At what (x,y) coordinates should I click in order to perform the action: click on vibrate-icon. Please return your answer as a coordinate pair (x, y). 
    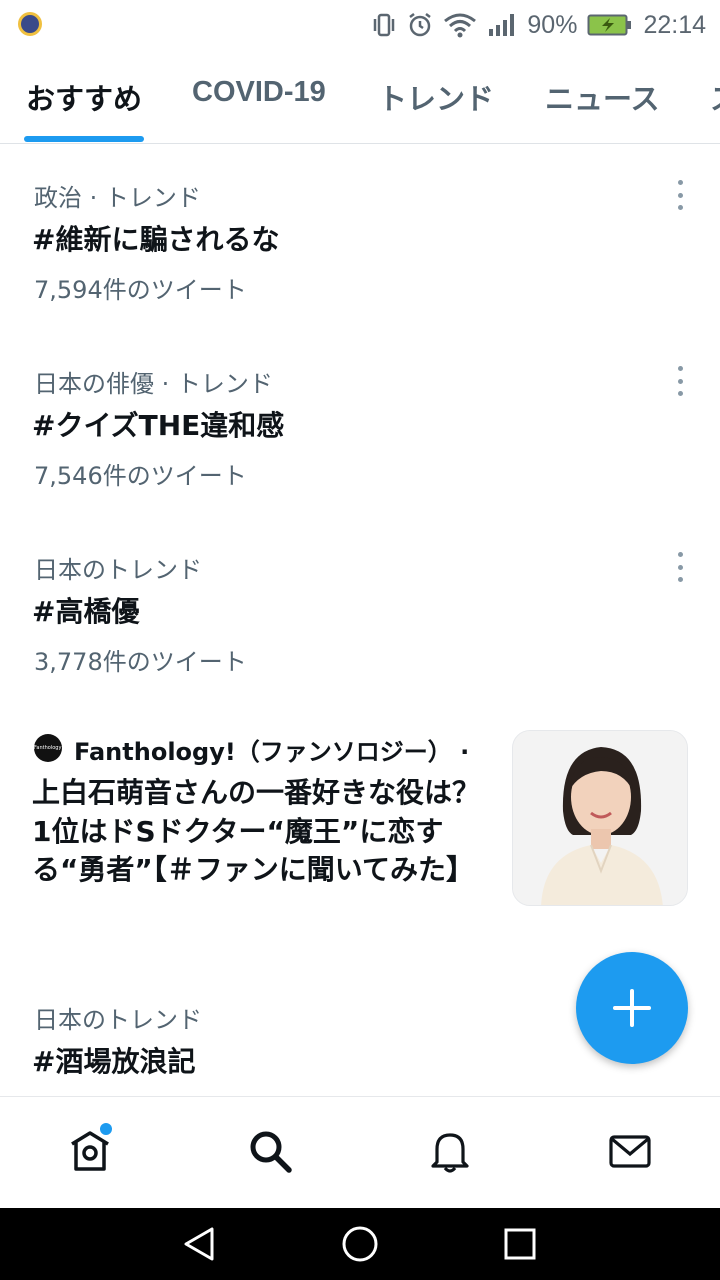
    Looking at the image, I should click on (384, 25).